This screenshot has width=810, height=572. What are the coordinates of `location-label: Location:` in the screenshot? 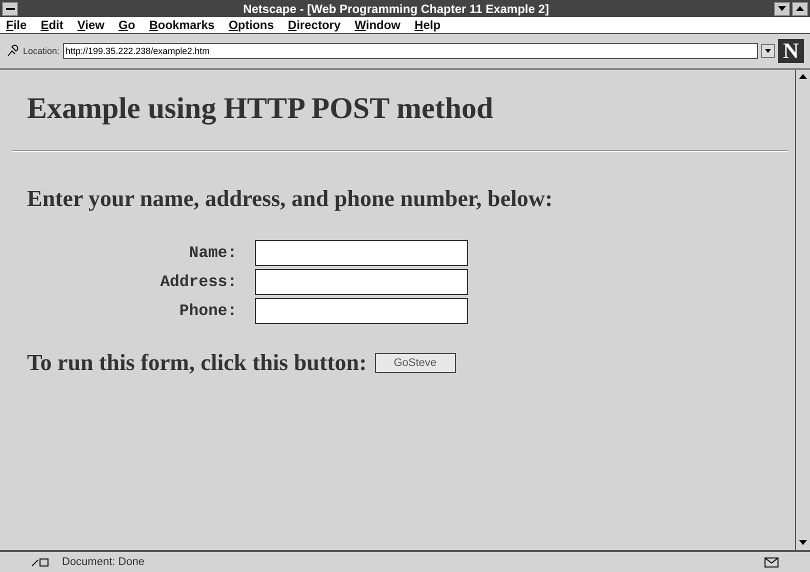 It's located at (41, 51).